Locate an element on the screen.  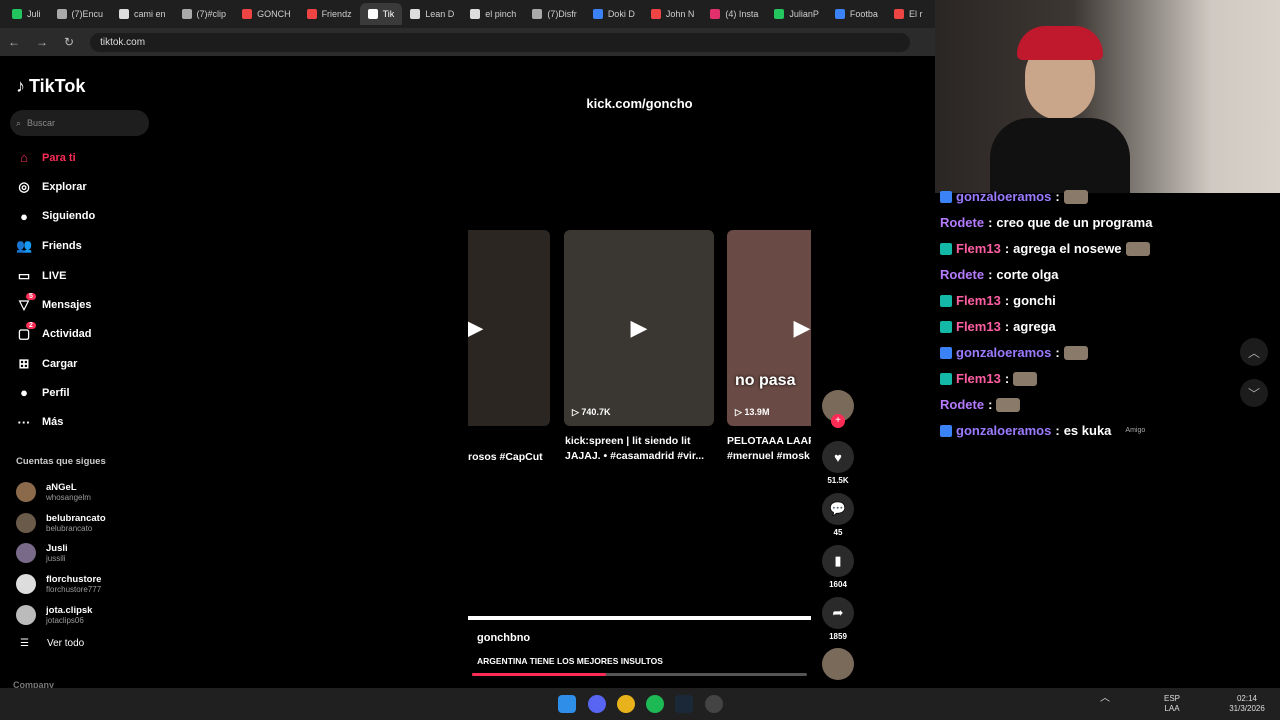
account-name: florchustore is located at coordinates (74, 580).